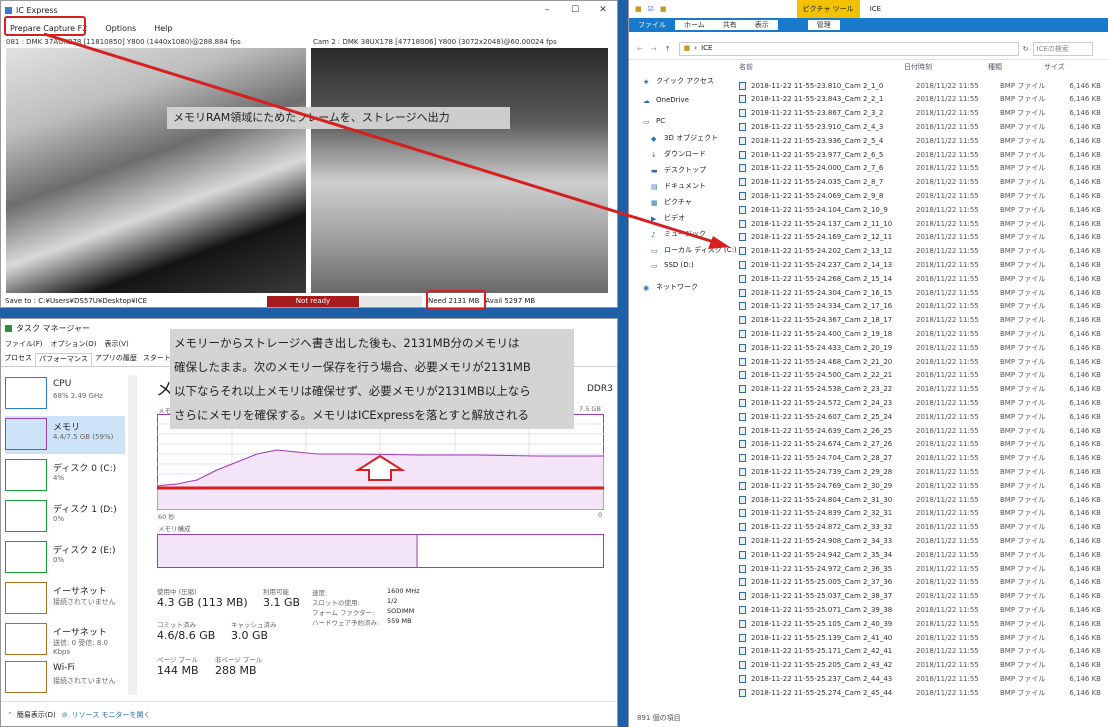 The width and height of the screenshot is (1108, 727). What do you see at coordinates (761, 25) in the screenshot?
I see `tab-view: 表示` at bounding box center [761, 25].